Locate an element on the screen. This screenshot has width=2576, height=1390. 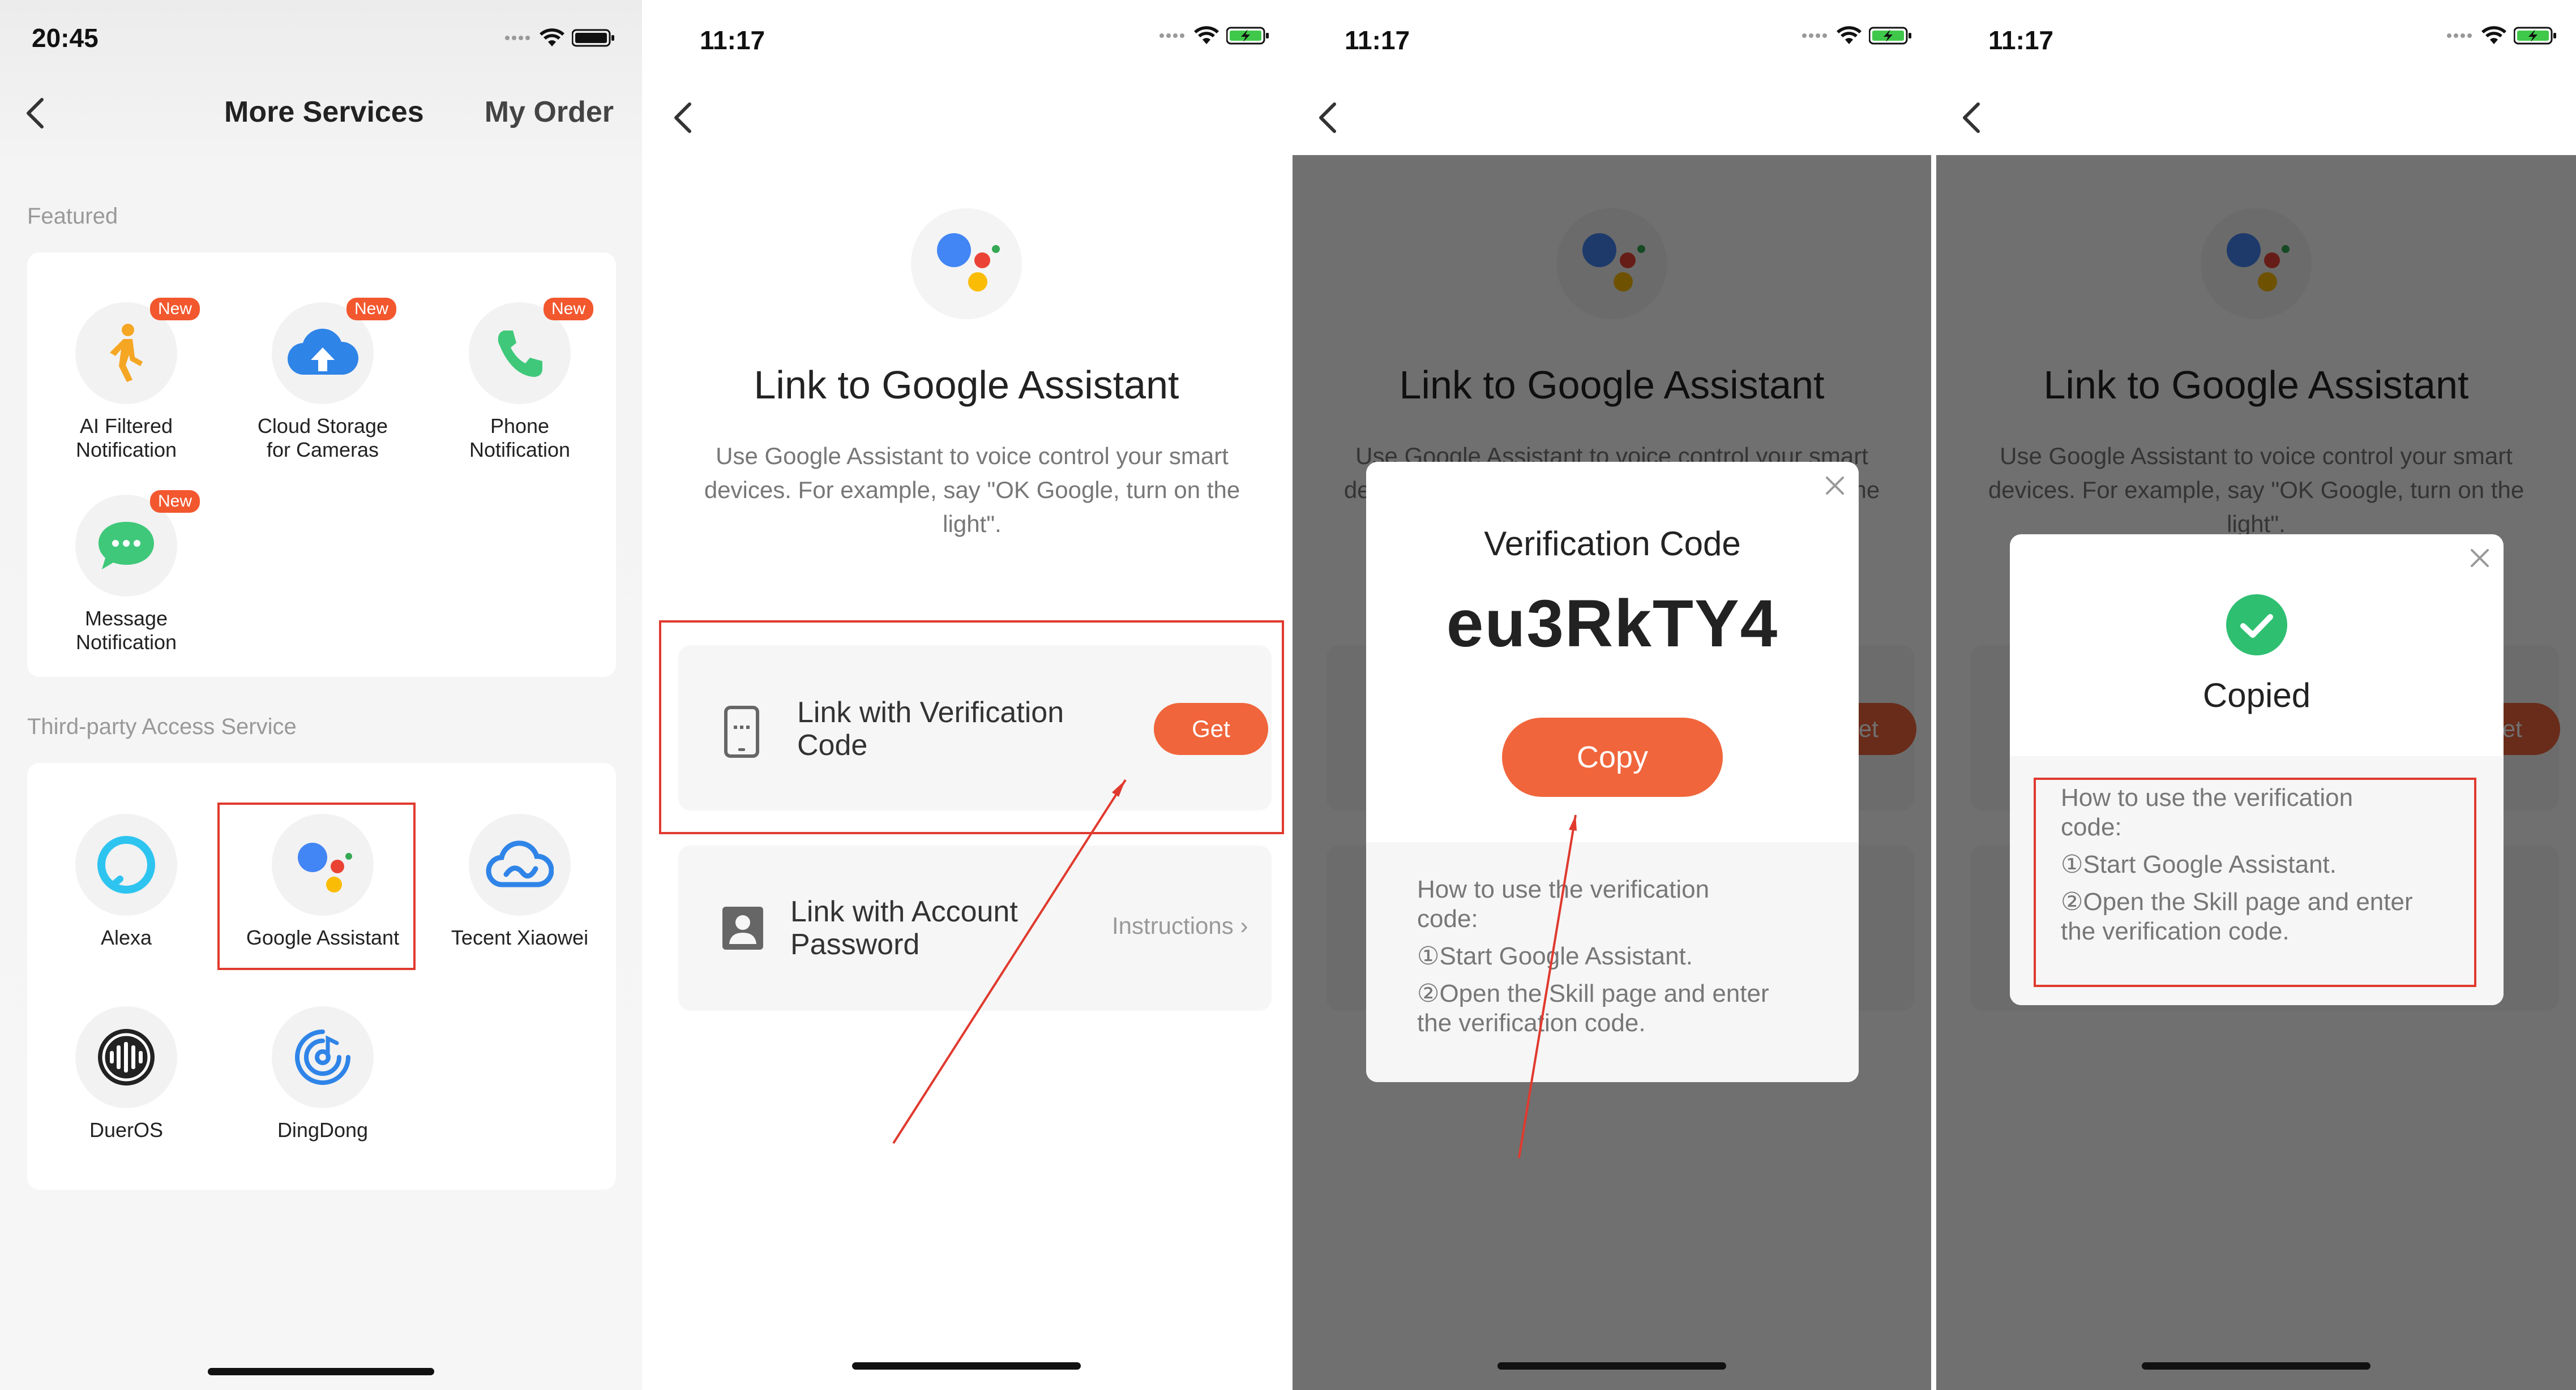
service-alexa: Alexa is located at coordinates (126, 882).